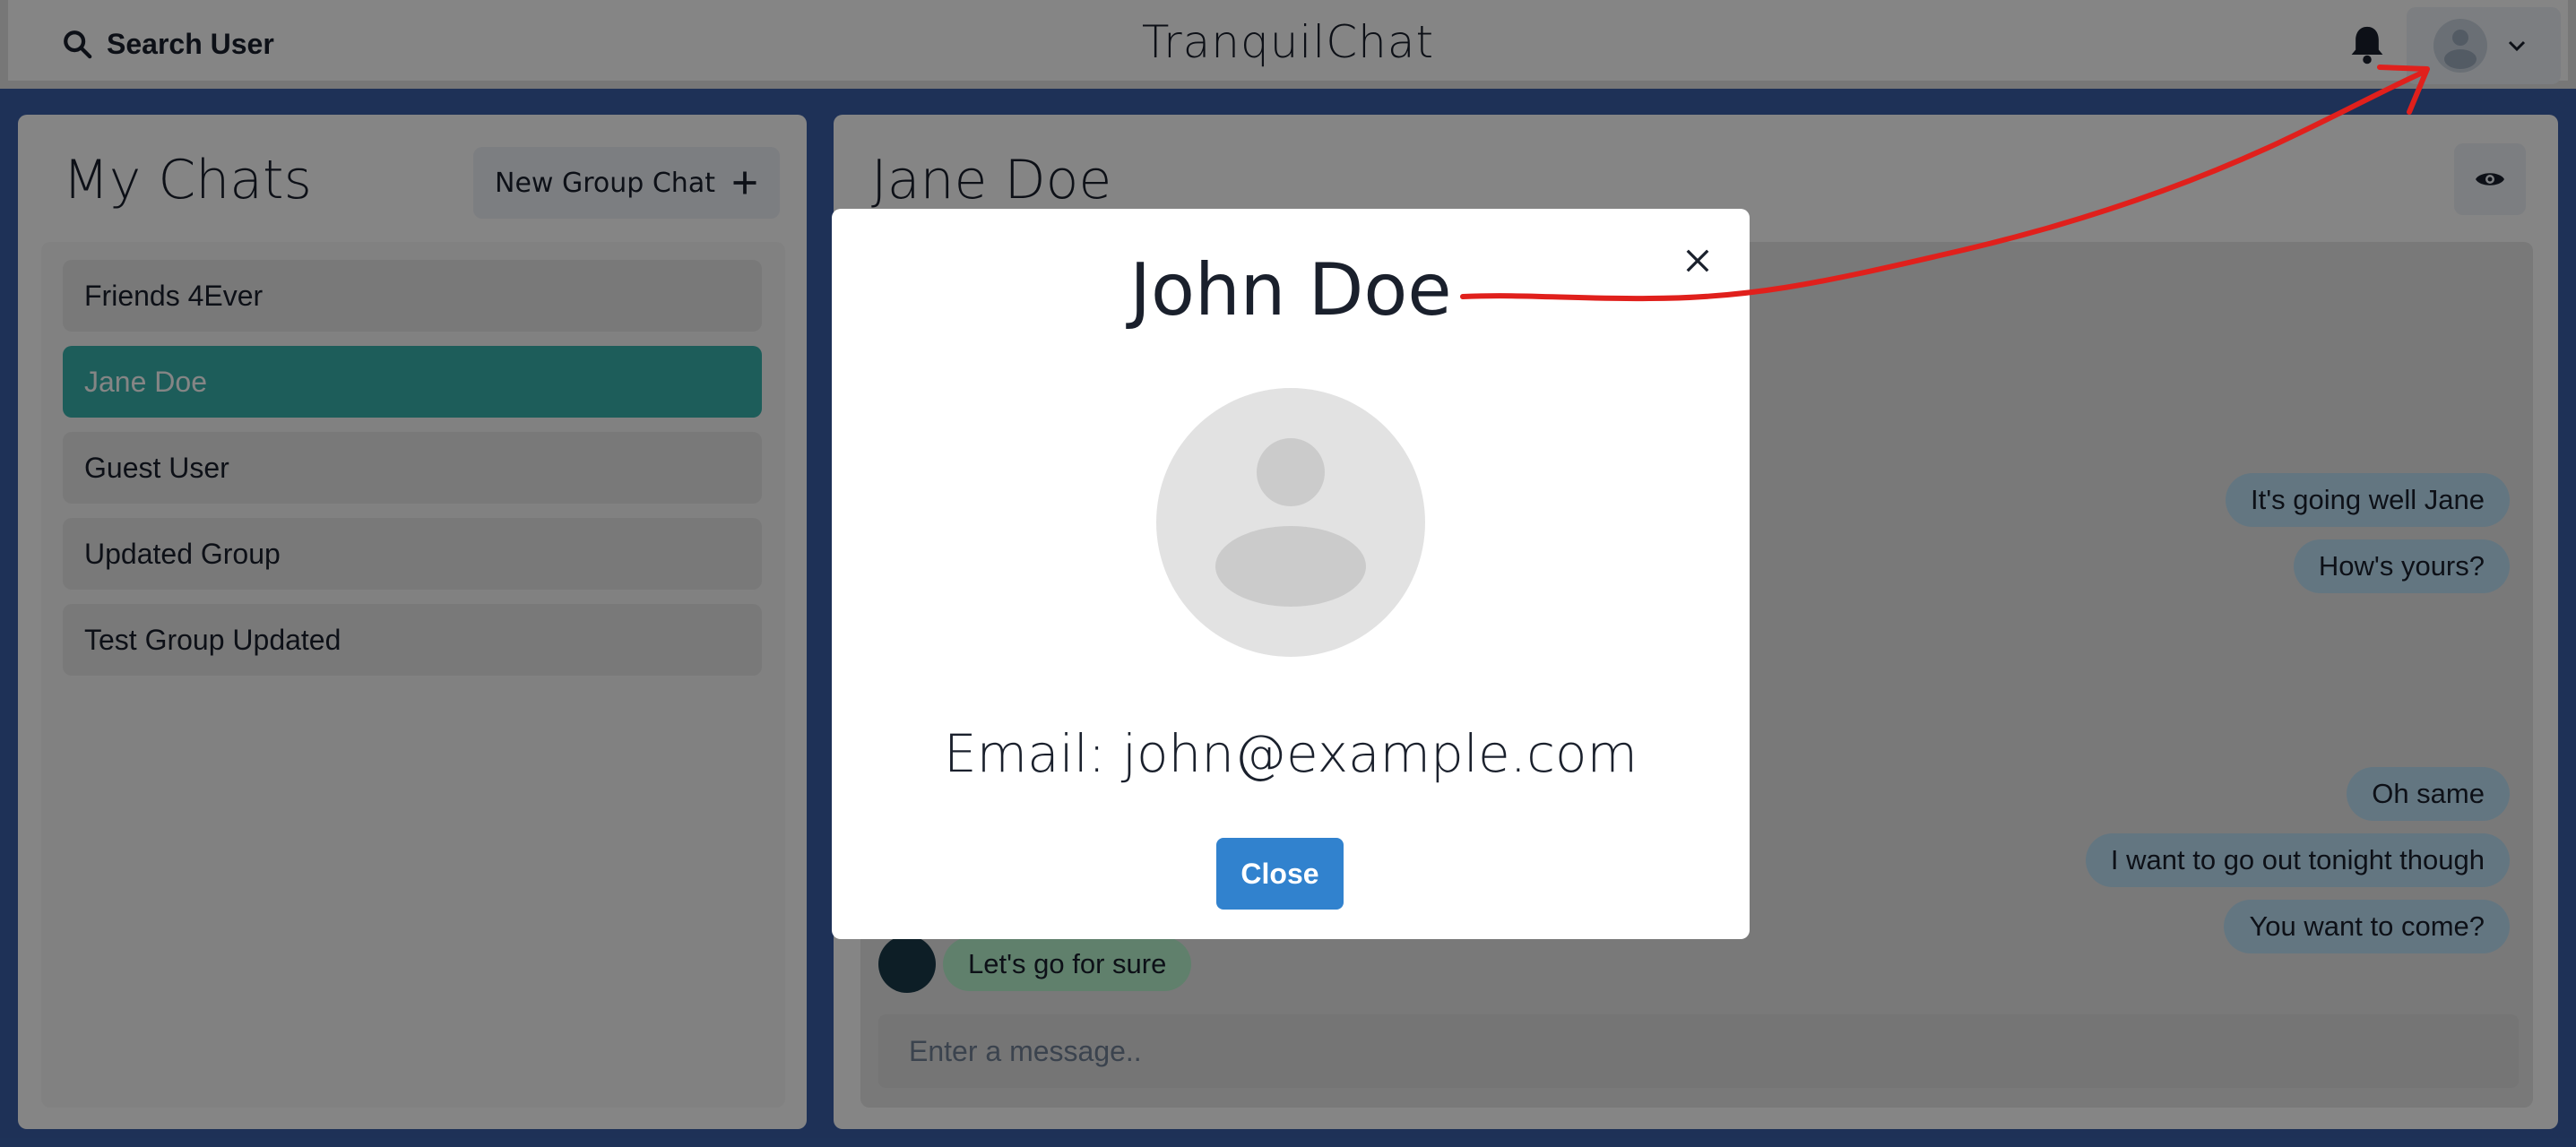 The width and height of the screenshot is (2576, 1147). I want to click on profile-email: Email: john@example.com, so click(1291, 753).